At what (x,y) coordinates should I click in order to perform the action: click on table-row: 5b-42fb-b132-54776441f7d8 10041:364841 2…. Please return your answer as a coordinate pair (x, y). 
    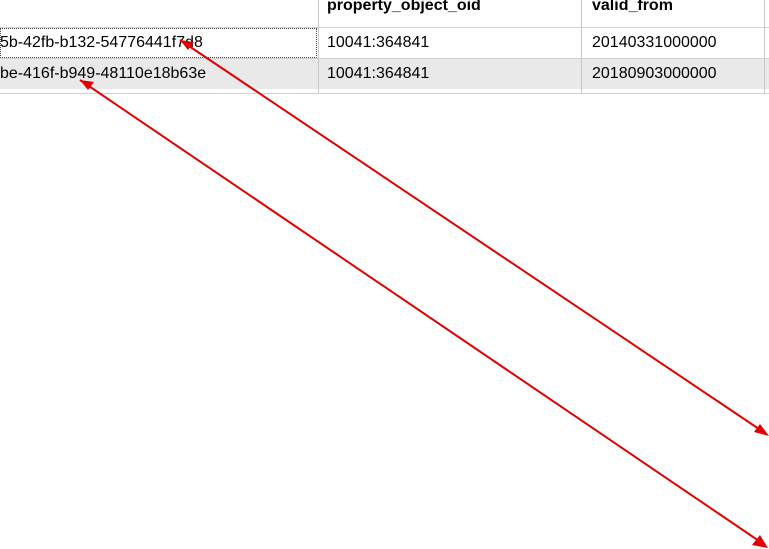
    Looking at the image, I should click on (384, 43).